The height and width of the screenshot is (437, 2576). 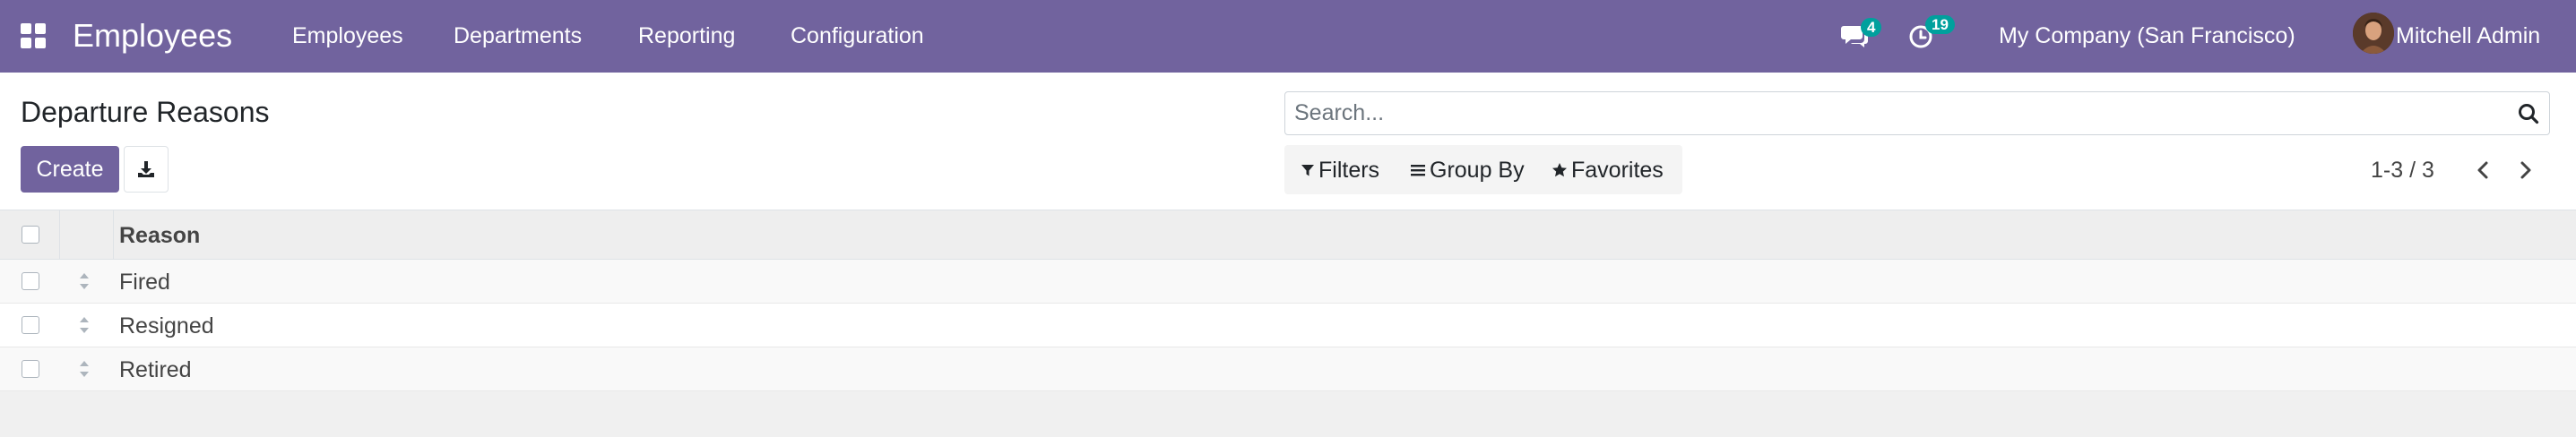 I want to click on favorites-label: Favorites, so click(x=1617, y=170).